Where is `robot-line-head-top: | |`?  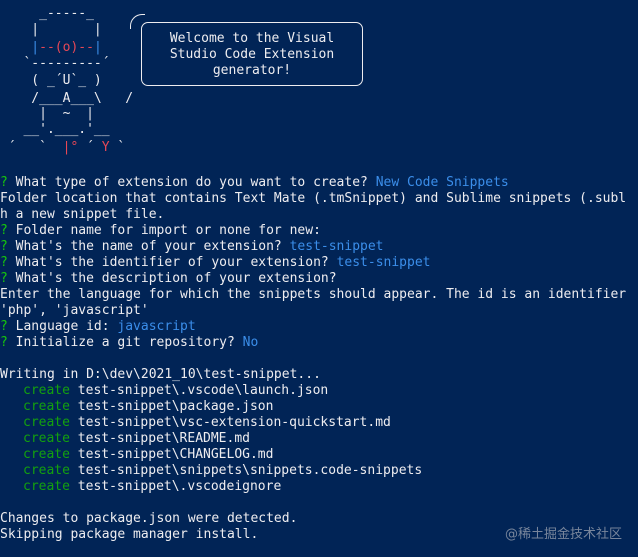
robot-line-head-top: | | is located at coordinates (51, 29).